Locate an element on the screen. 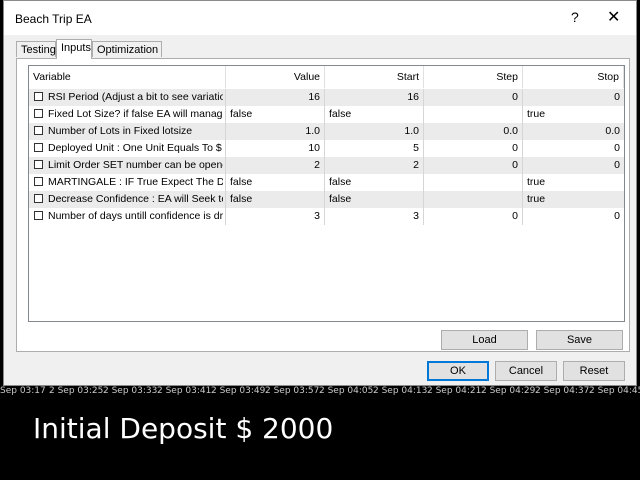  tab-testing: Testing is located at coordinates (36, 49).